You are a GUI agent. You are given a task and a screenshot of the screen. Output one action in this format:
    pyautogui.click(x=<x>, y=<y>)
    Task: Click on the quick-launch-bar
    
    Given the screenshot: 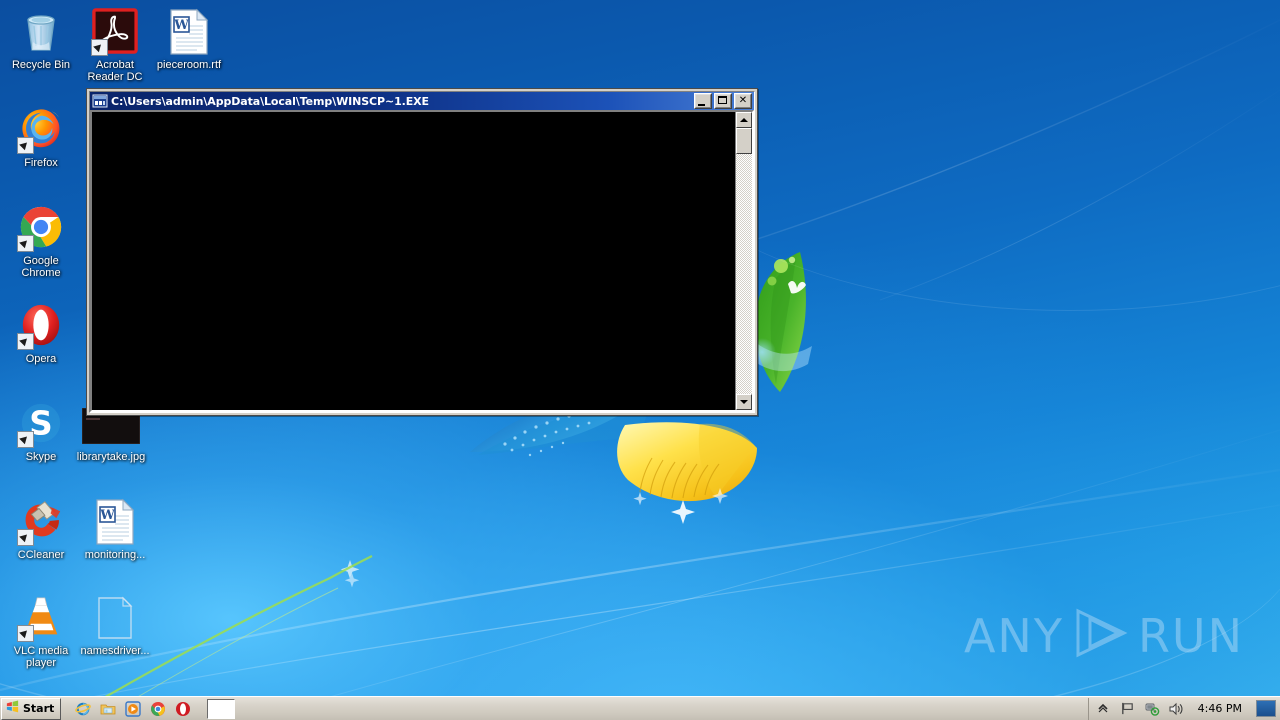 What is the action you would take?
    pyautogui.click(x=133, y=708)
    